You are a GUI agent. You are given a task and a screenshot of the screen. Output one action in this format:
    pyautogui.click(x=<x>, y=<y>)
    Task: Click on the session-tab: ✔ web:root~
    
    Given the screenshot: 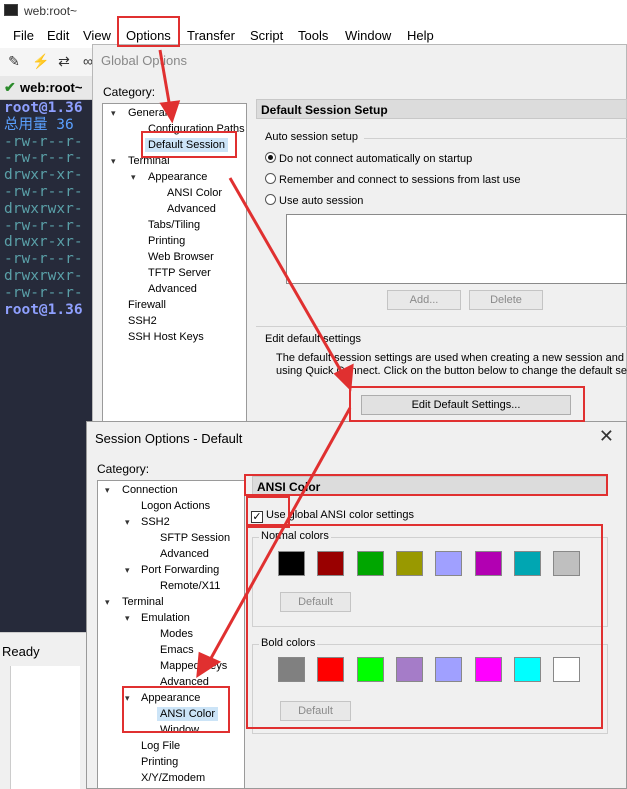 What is the action you would take?
    pyautogui.click(x=47, y=88)
    